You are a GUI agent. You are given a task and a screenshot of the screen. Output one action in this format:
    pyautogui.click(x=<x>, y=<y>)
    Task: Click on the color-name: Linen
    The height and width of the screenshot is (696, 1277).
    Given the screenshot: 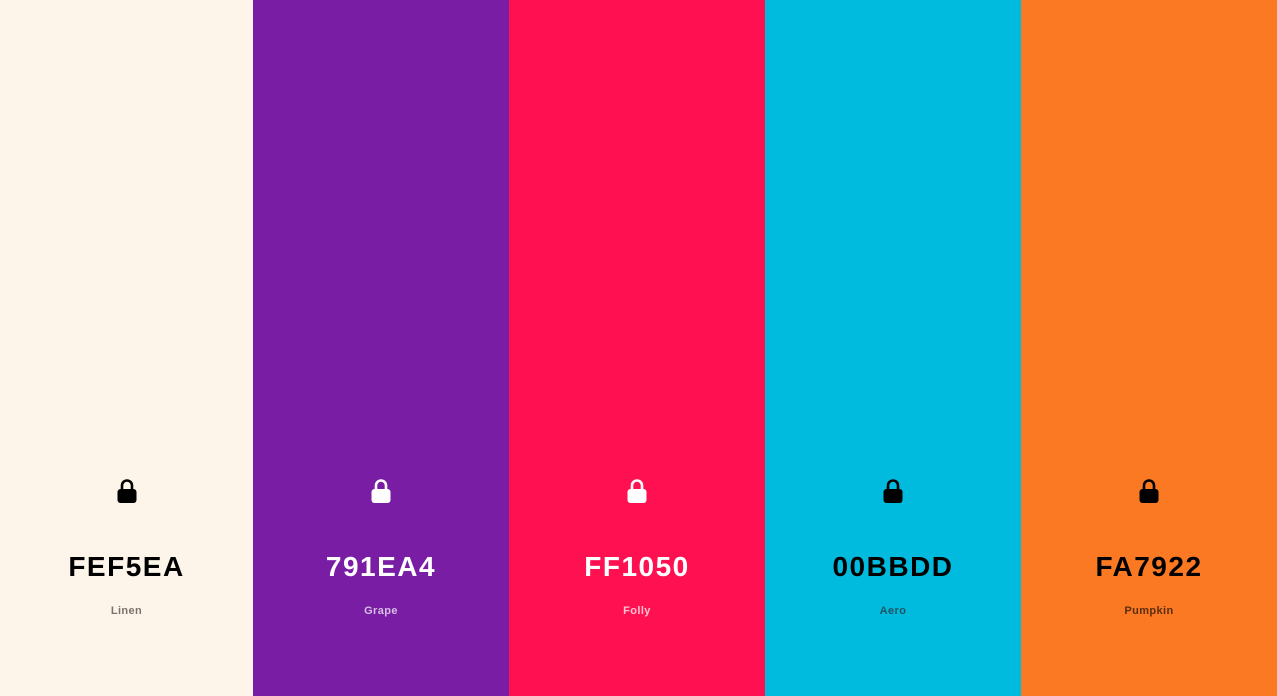 What is the action you would take?
    pyautogui.click(x=126, y=611)
    